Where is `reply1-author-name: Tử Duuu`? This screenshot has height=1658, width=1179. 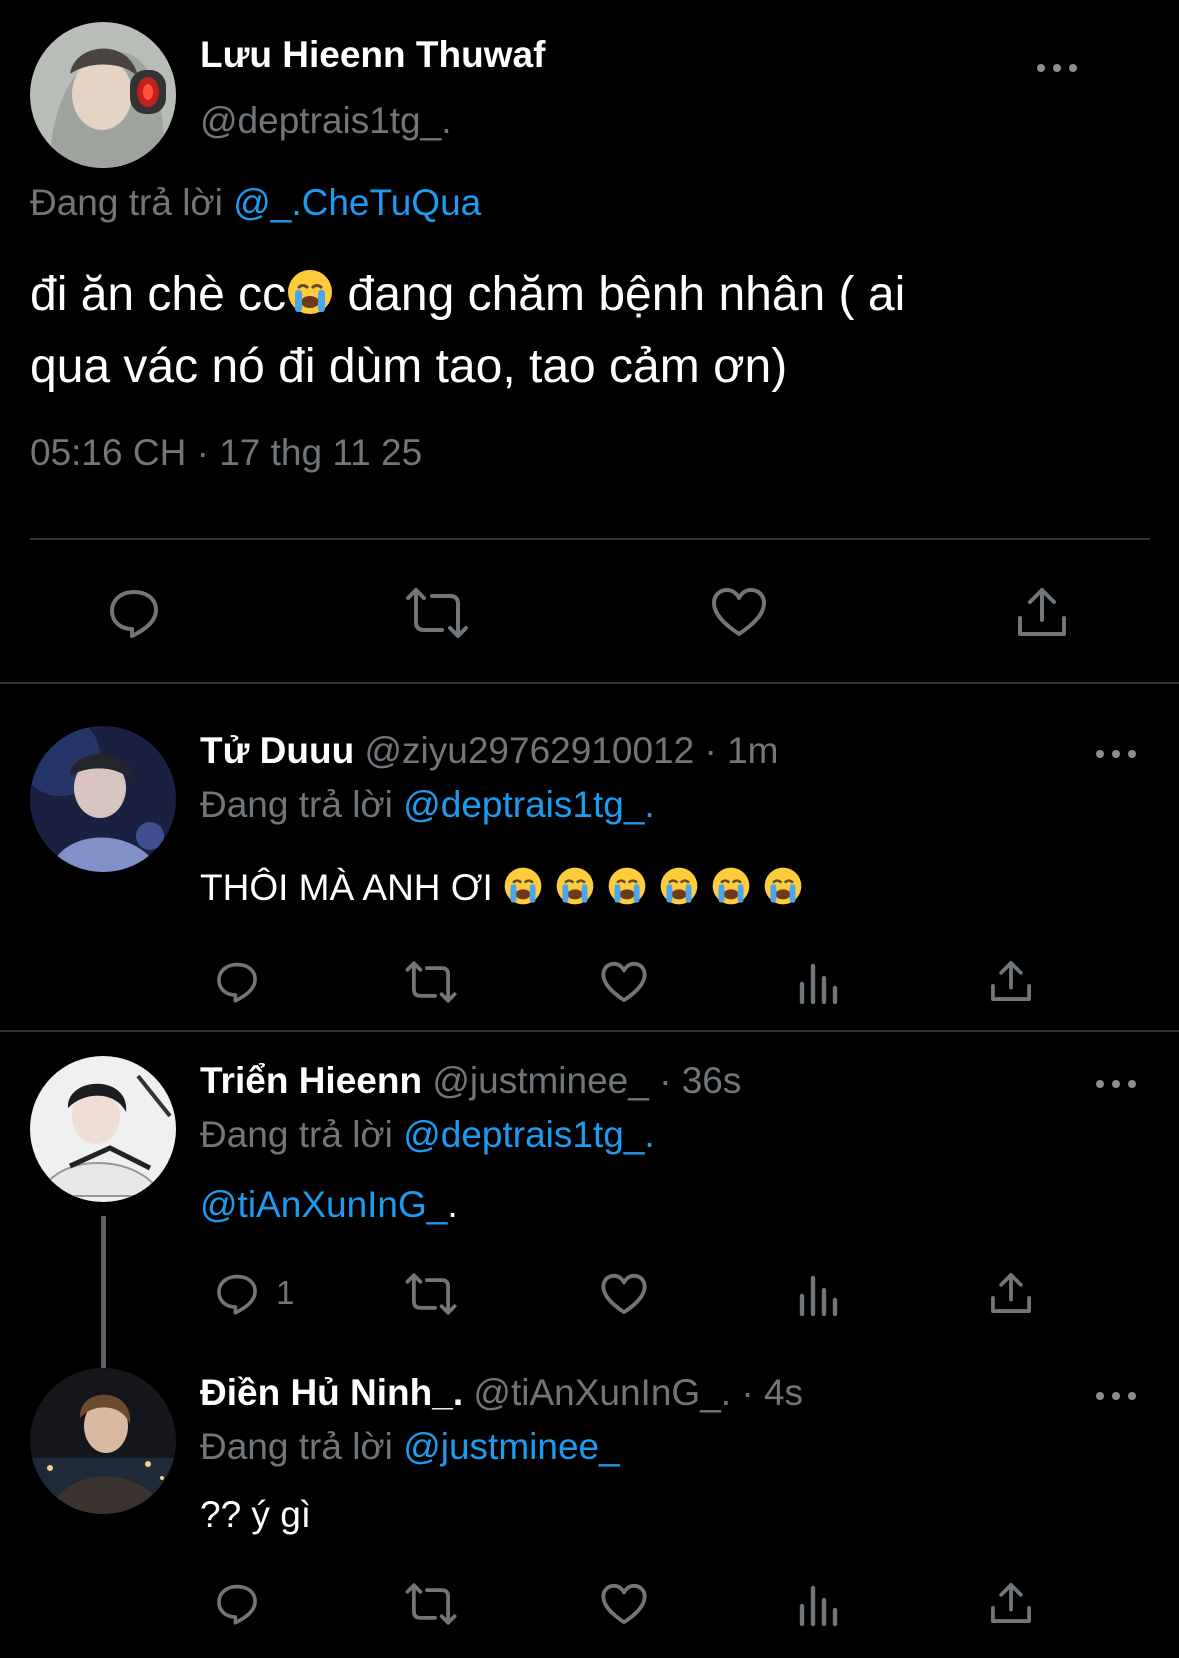 reply1-author-name: Tử Duuu is located at coordinates (277, 750).